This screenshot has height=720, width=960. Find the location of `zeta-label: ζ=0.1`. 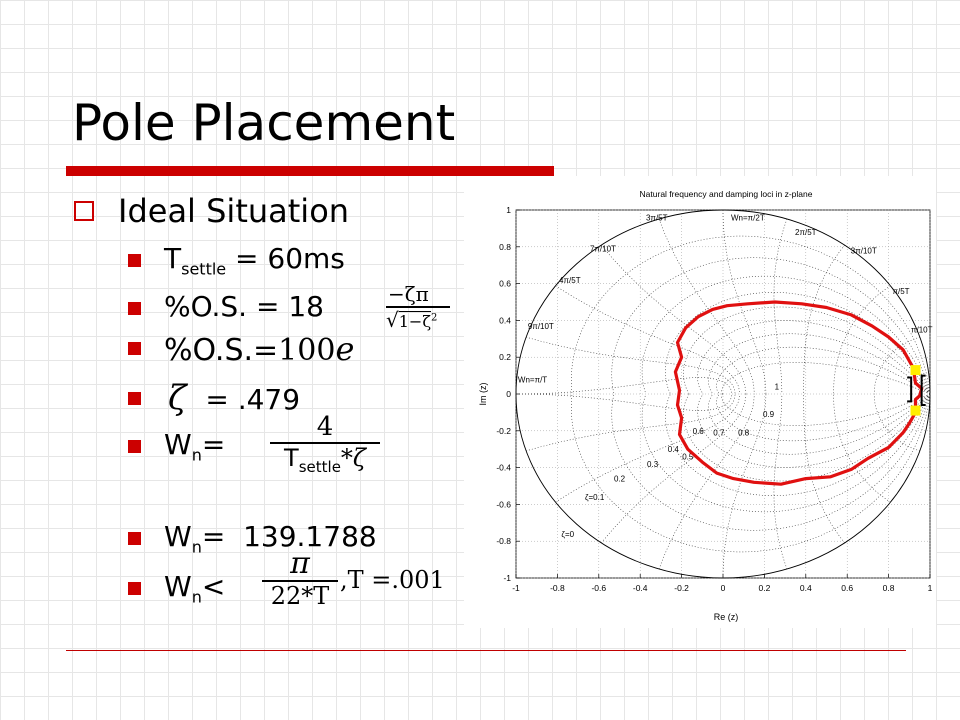

zeta-label: ζ=0.1 is located at coordinates (595, 497).